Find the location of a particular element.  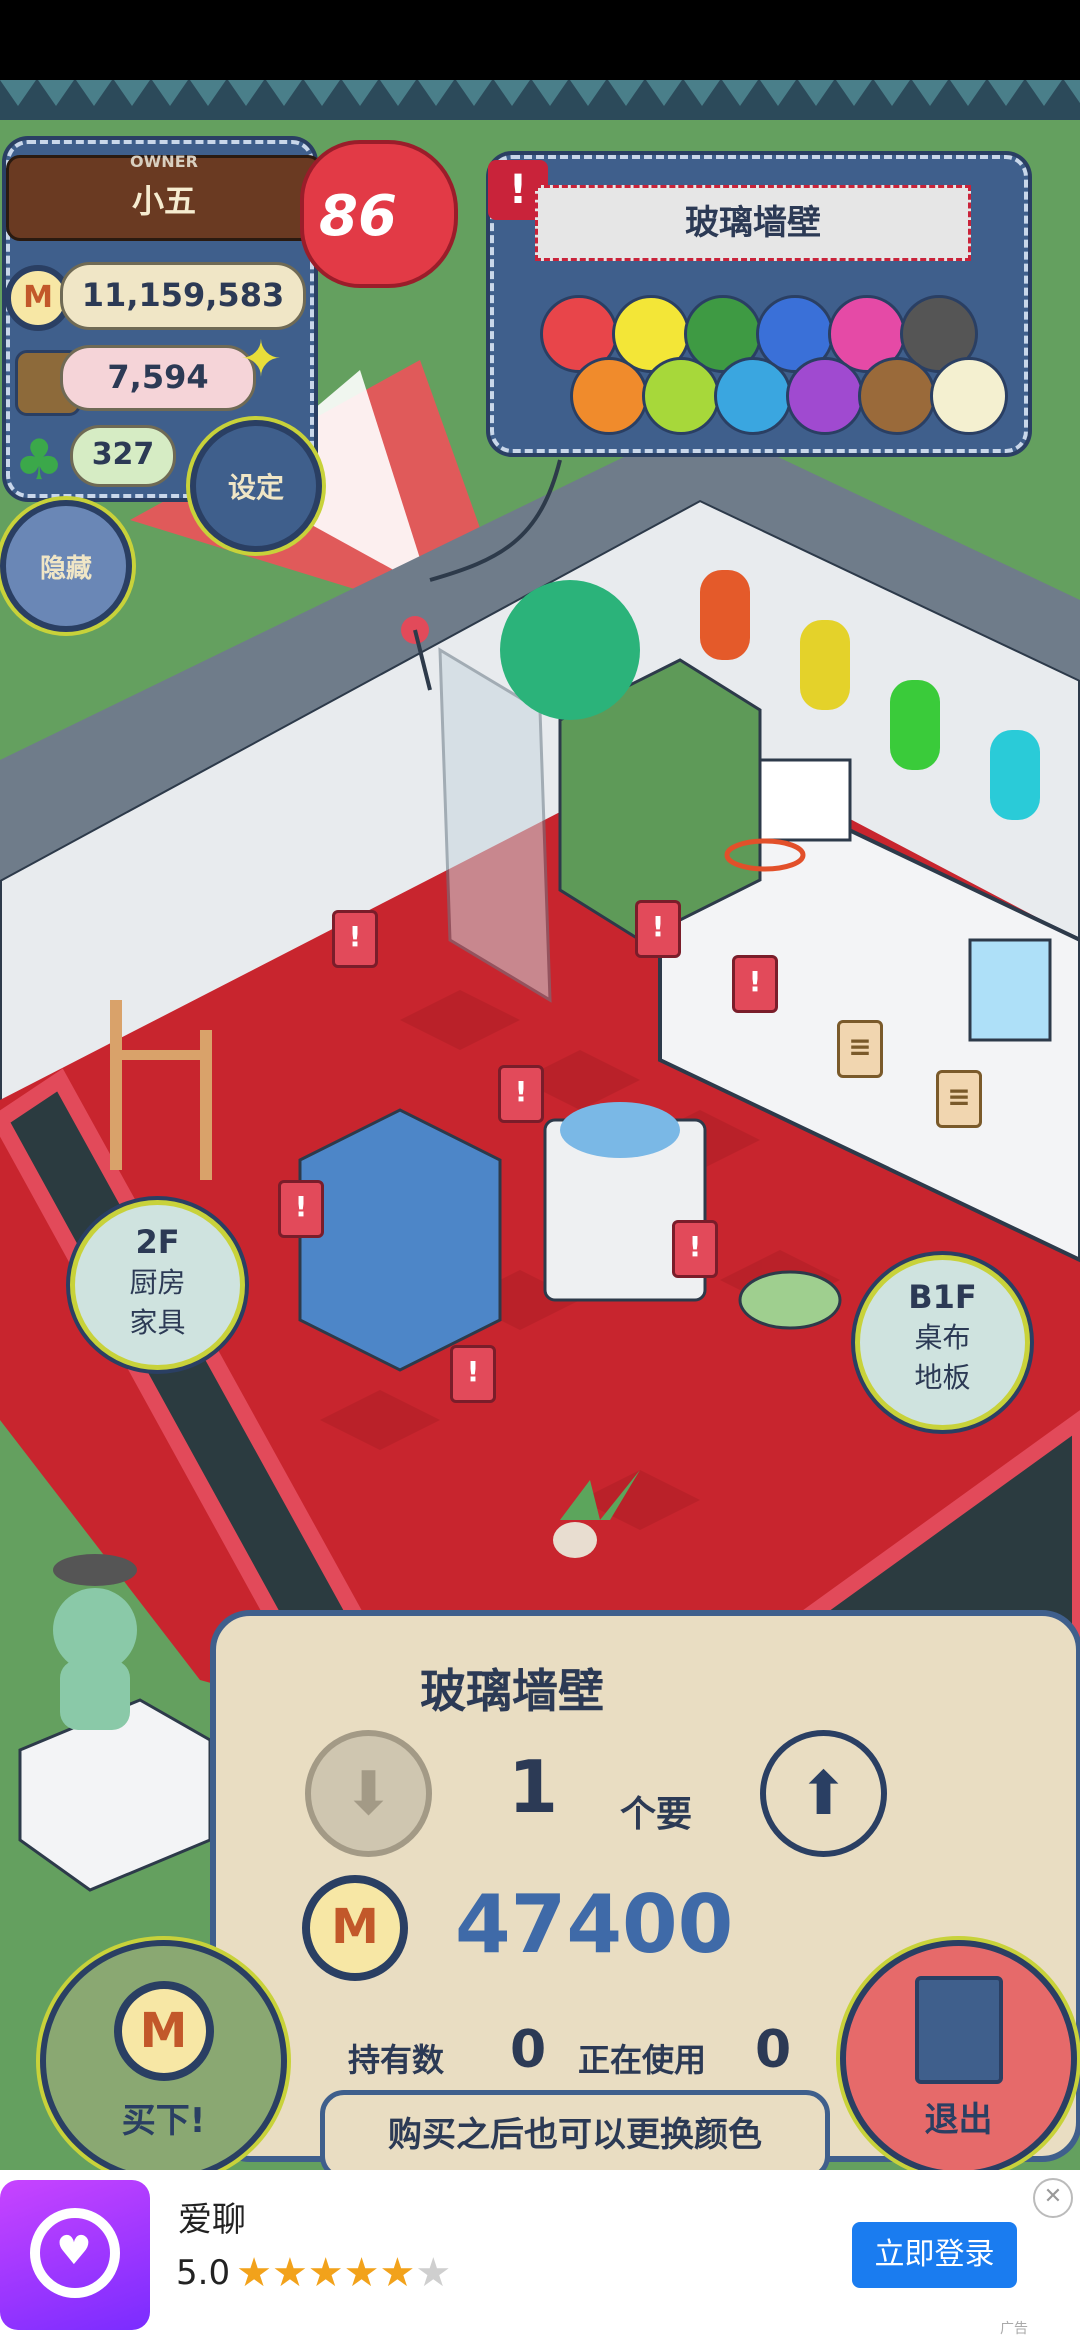

settings-button: 设定 is located at coordinates (256, 486).